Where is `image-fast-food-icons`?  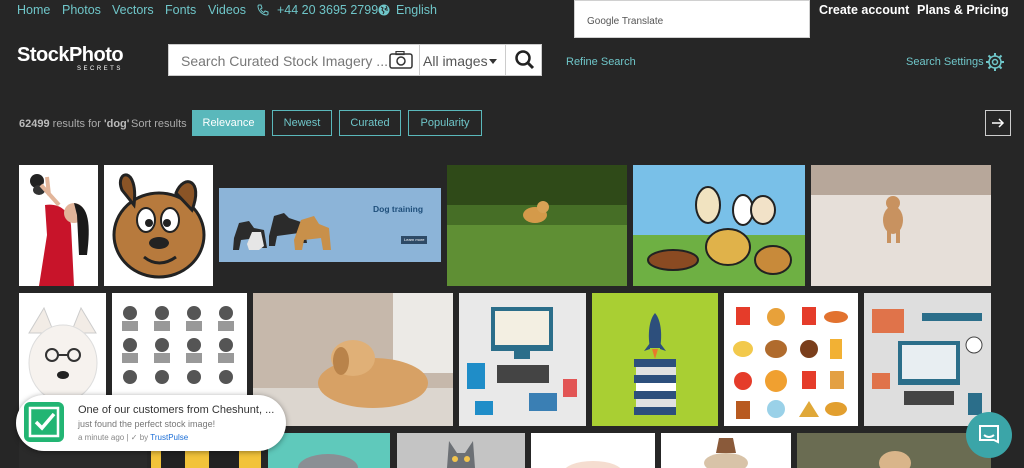 image-fast-food-icons is located at coordinates (791, 359).